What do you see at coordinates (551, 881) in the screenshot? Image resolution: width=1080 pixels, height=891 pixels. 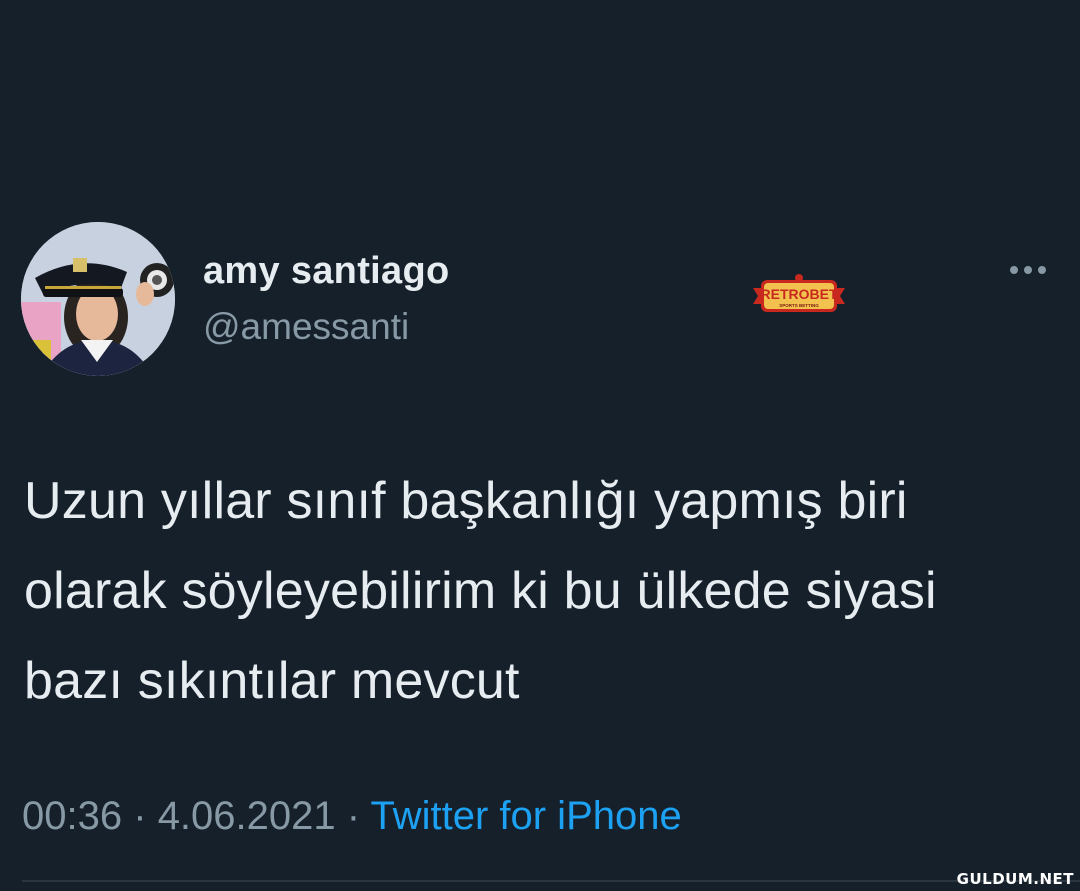 I see `divider` at bounding box center [551, 881].